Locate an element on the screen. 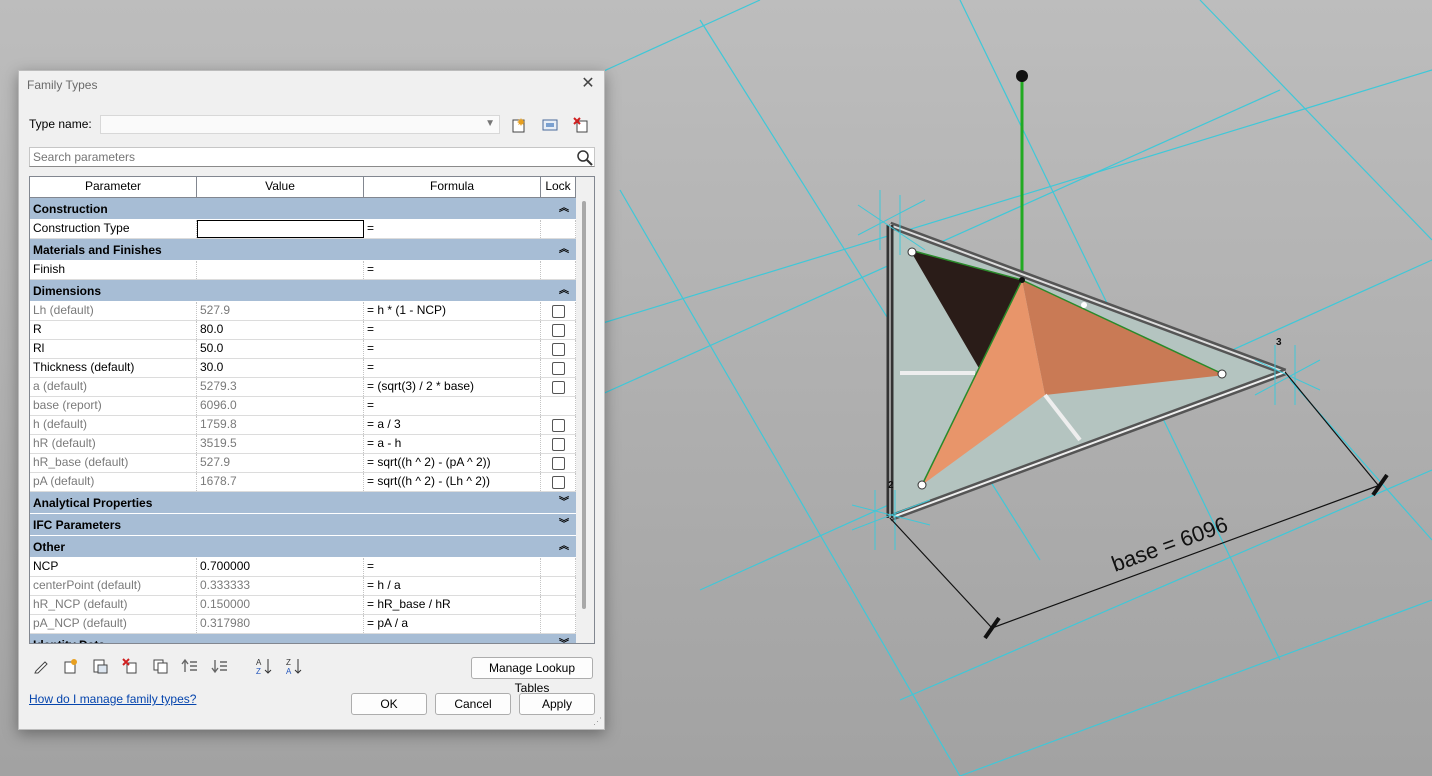 This screenshot has height=776, width=1432. group-header-ifc-parameters: IFC Parameters ︾ is located at coordinates (303, 525).